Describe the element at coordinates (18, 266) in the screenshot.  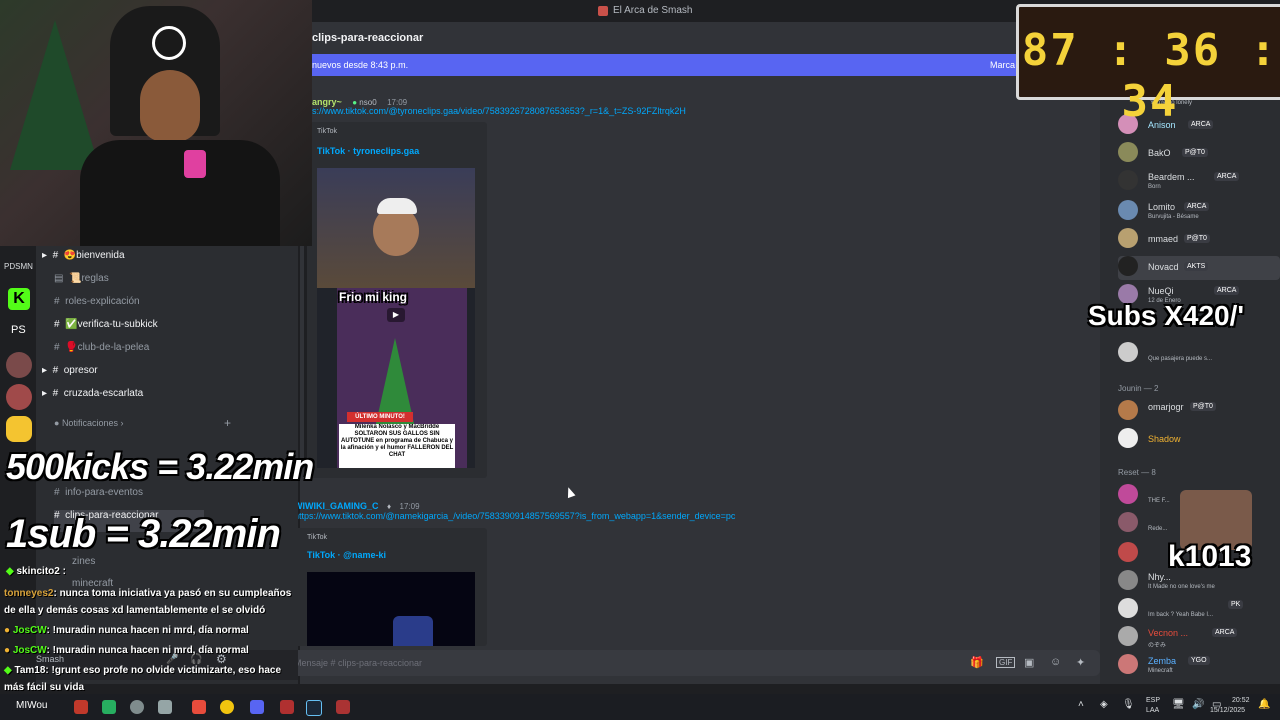
I see `server-label: PDSMN` at that location.